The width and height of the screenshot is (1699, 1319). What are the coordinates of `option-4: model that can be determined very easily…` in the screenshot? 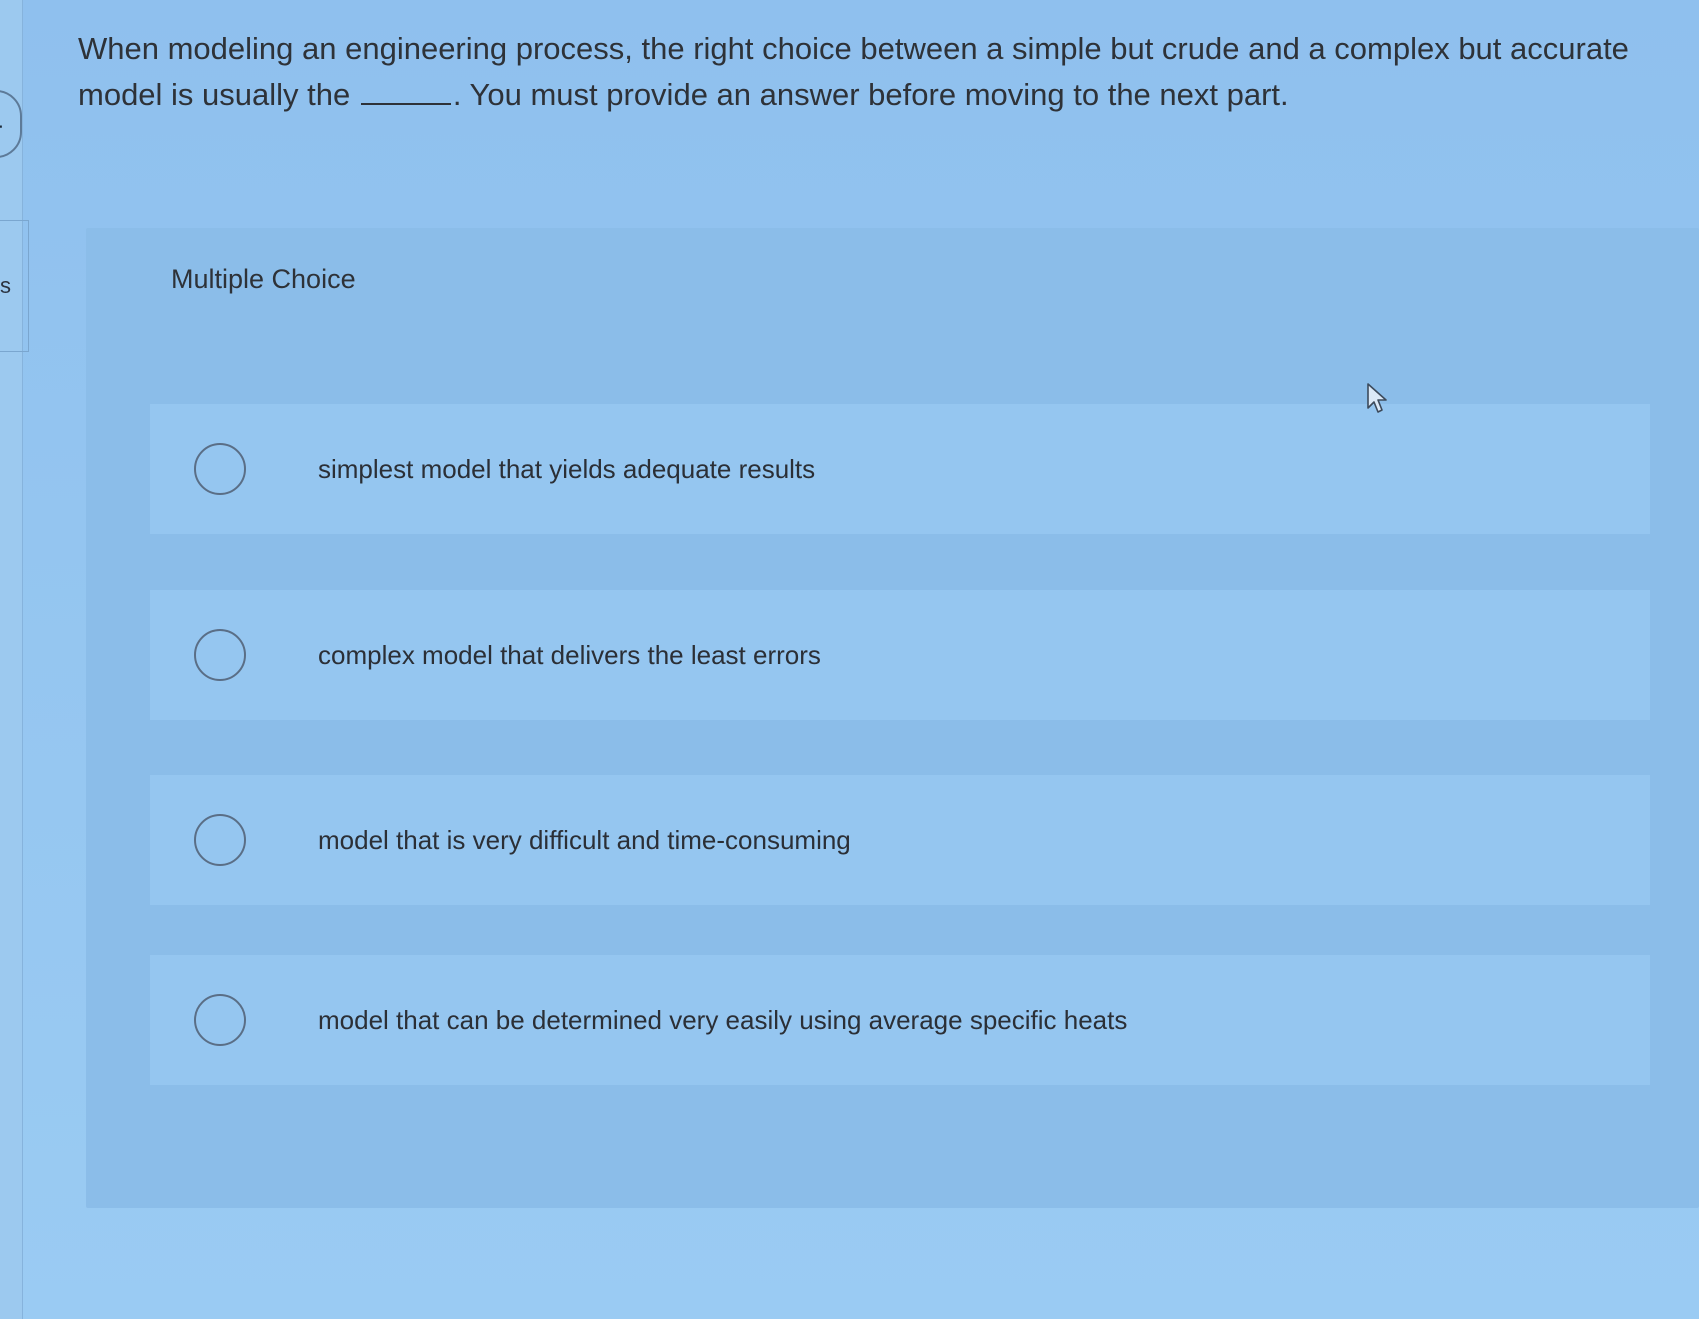 It's located at (900, 1020).